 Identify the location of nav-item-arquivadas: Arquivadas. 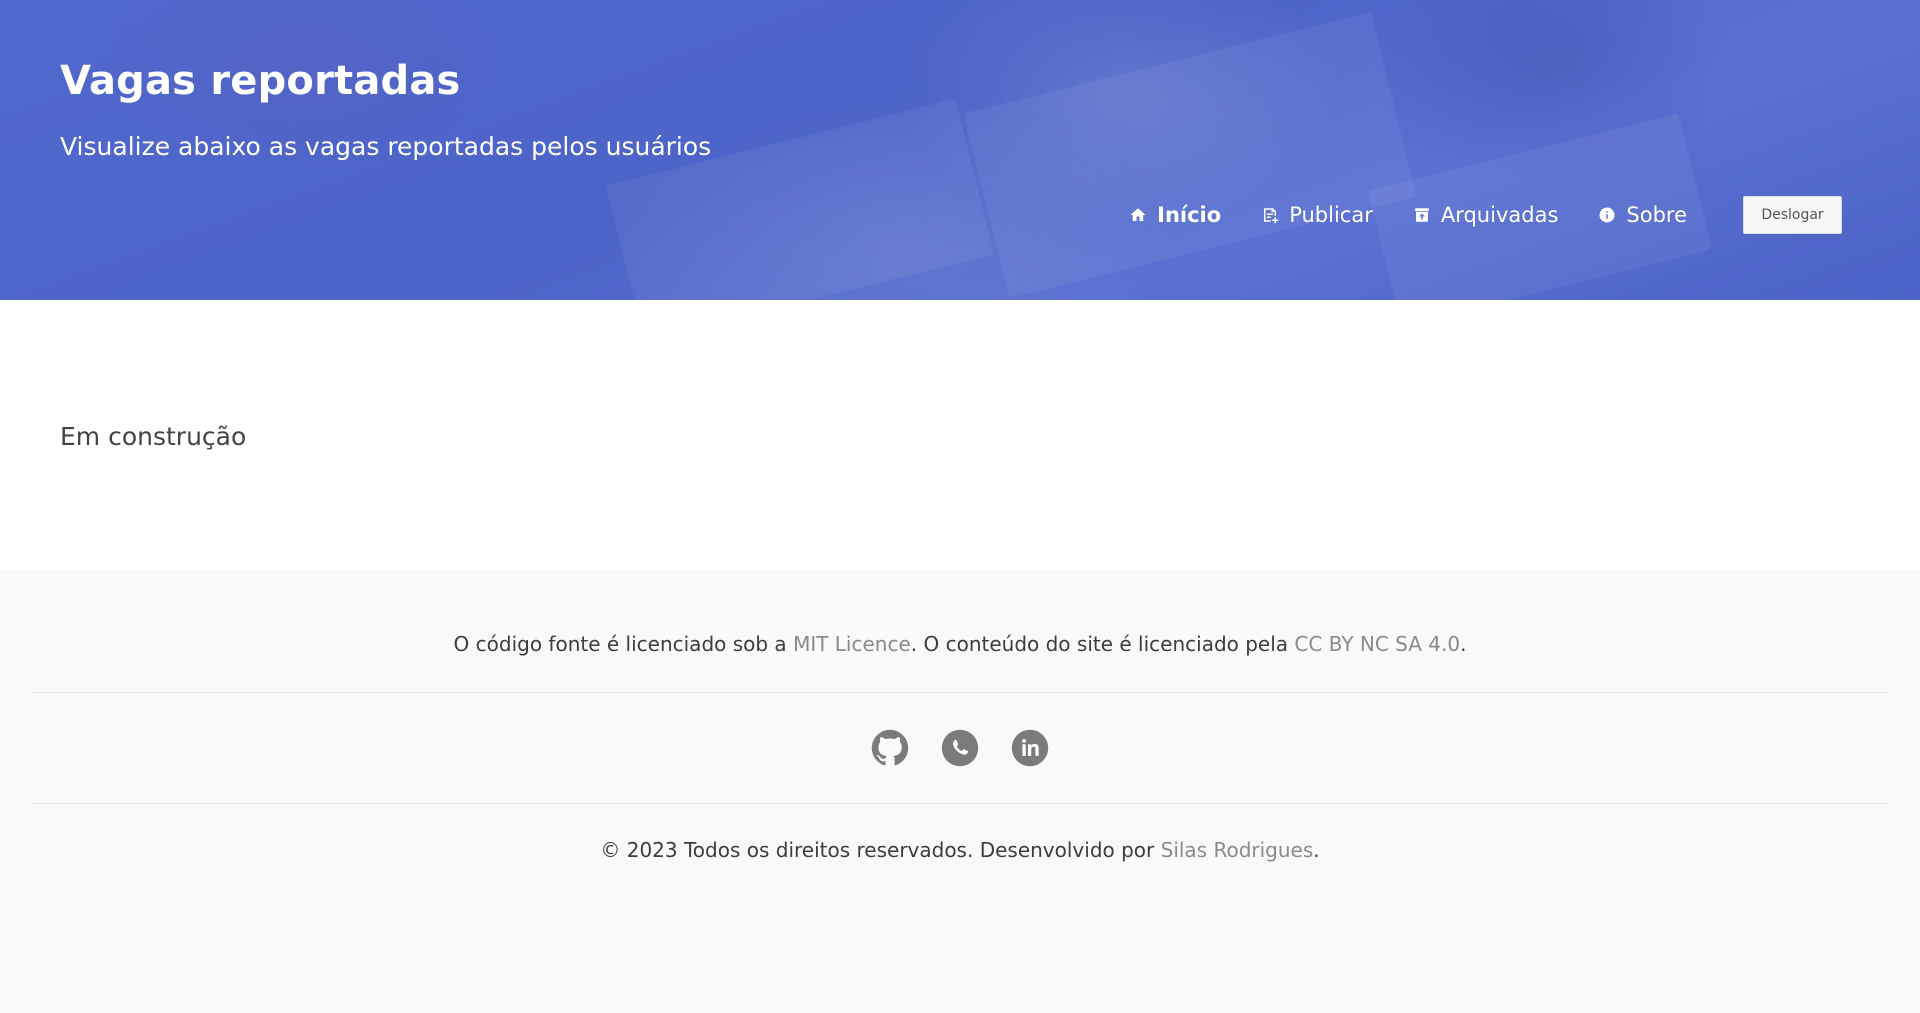
(1486, 215).